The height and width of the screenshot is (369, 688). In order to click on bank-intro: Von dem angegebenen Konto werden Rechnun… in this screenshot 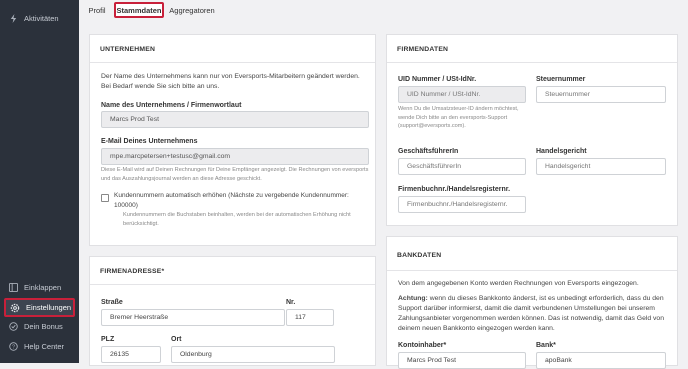, I will do `click(518, 283)`.